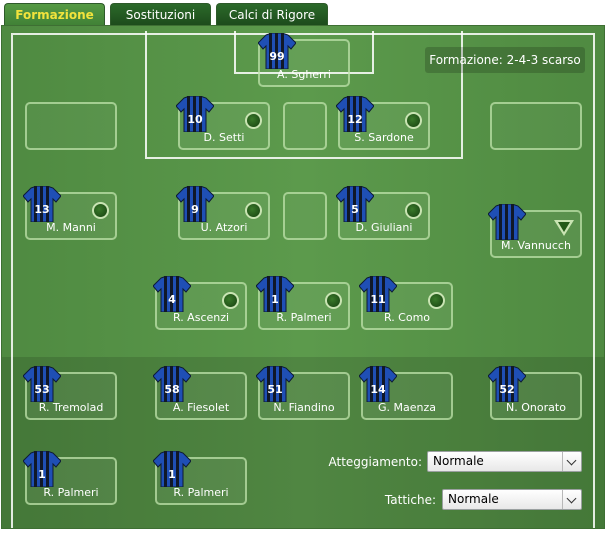 The image size is (610, 534). I want to click on player-name: A. Fiesolet, so click(201, 407).